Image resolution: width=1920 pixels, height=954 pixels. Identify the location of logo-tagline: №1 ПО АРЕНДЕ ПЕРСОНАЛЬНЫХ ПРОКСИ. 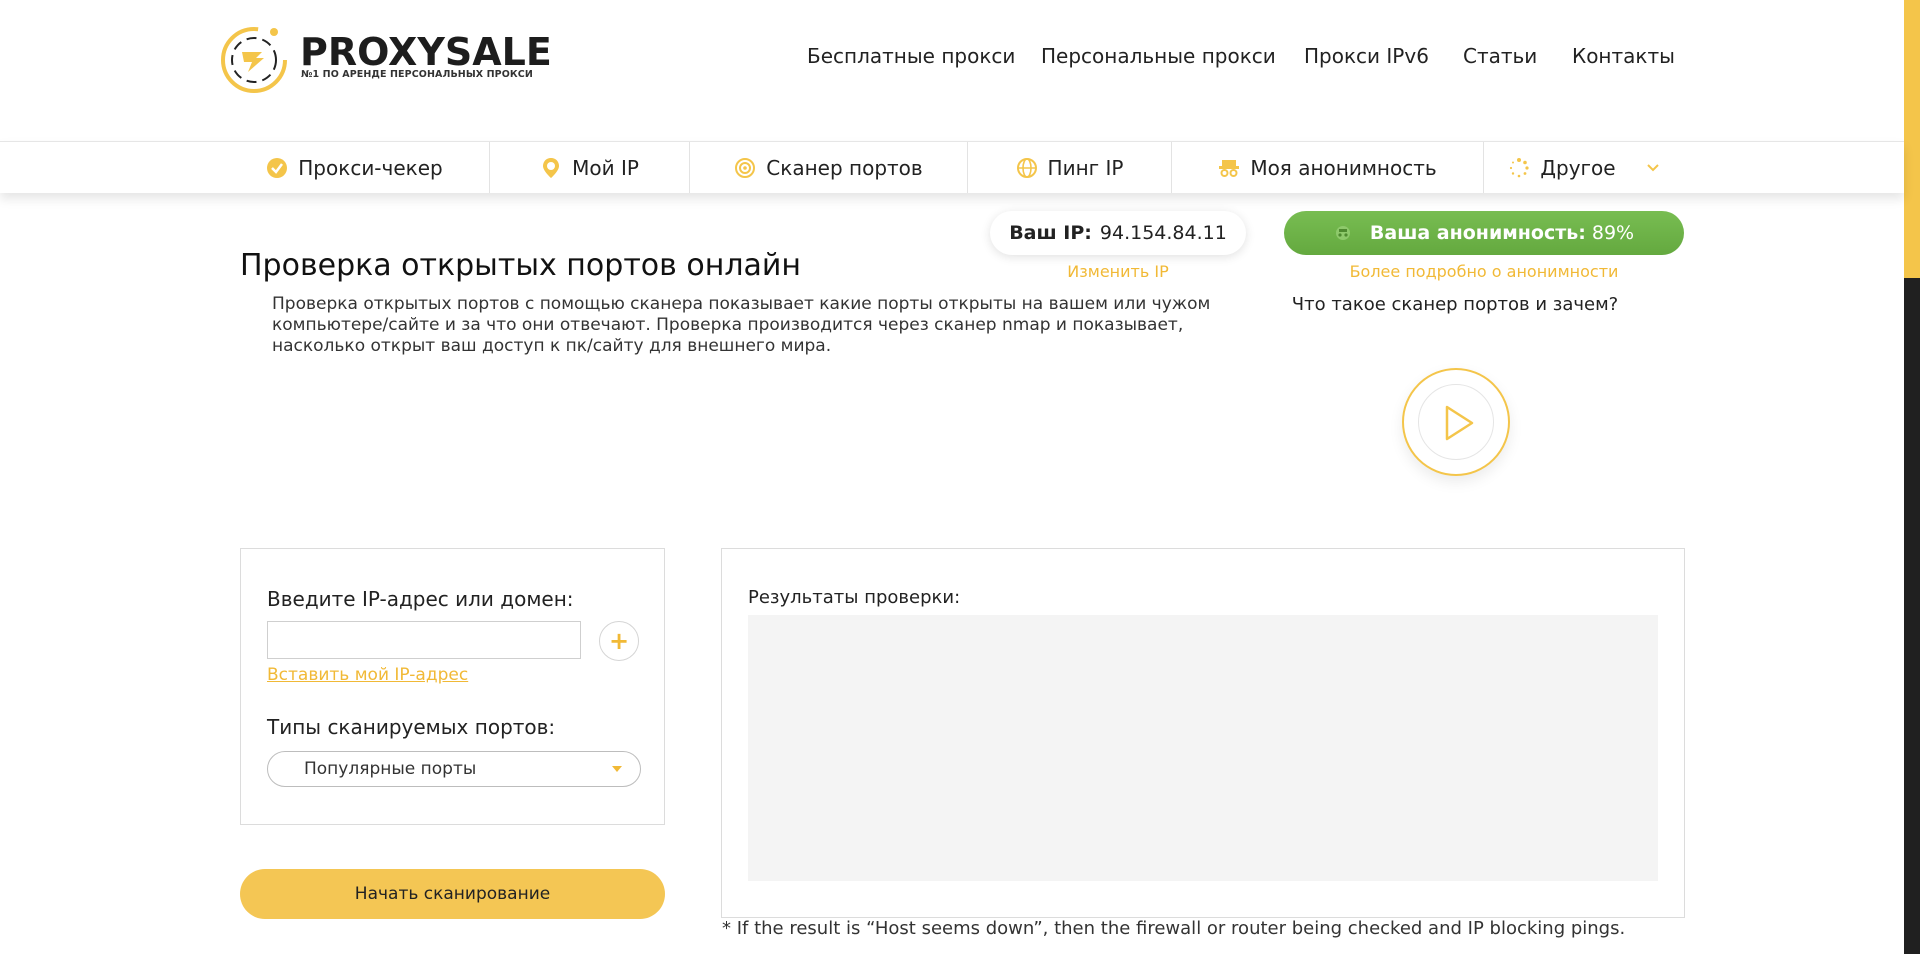
(417, 74).